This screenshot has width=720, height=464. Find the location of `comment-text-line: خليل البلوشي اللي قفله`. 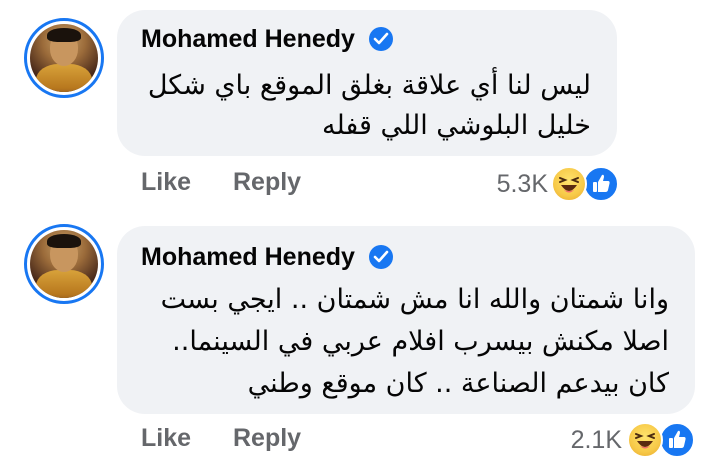

comment-text-line: خليل البلوشي اللي قفله is located at coordinates (456, 125).